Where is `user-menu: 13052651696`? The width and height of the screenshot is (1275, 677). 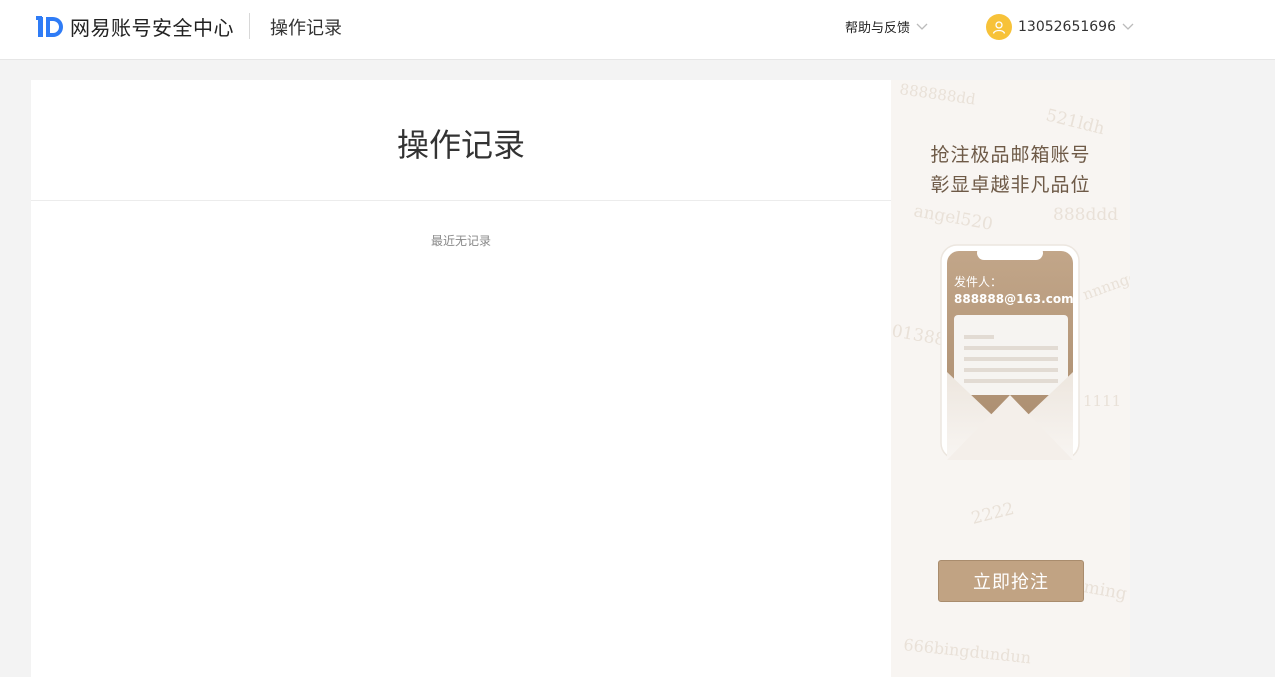
user-menu: 13052651696 is located at coordinates (1060, 27).